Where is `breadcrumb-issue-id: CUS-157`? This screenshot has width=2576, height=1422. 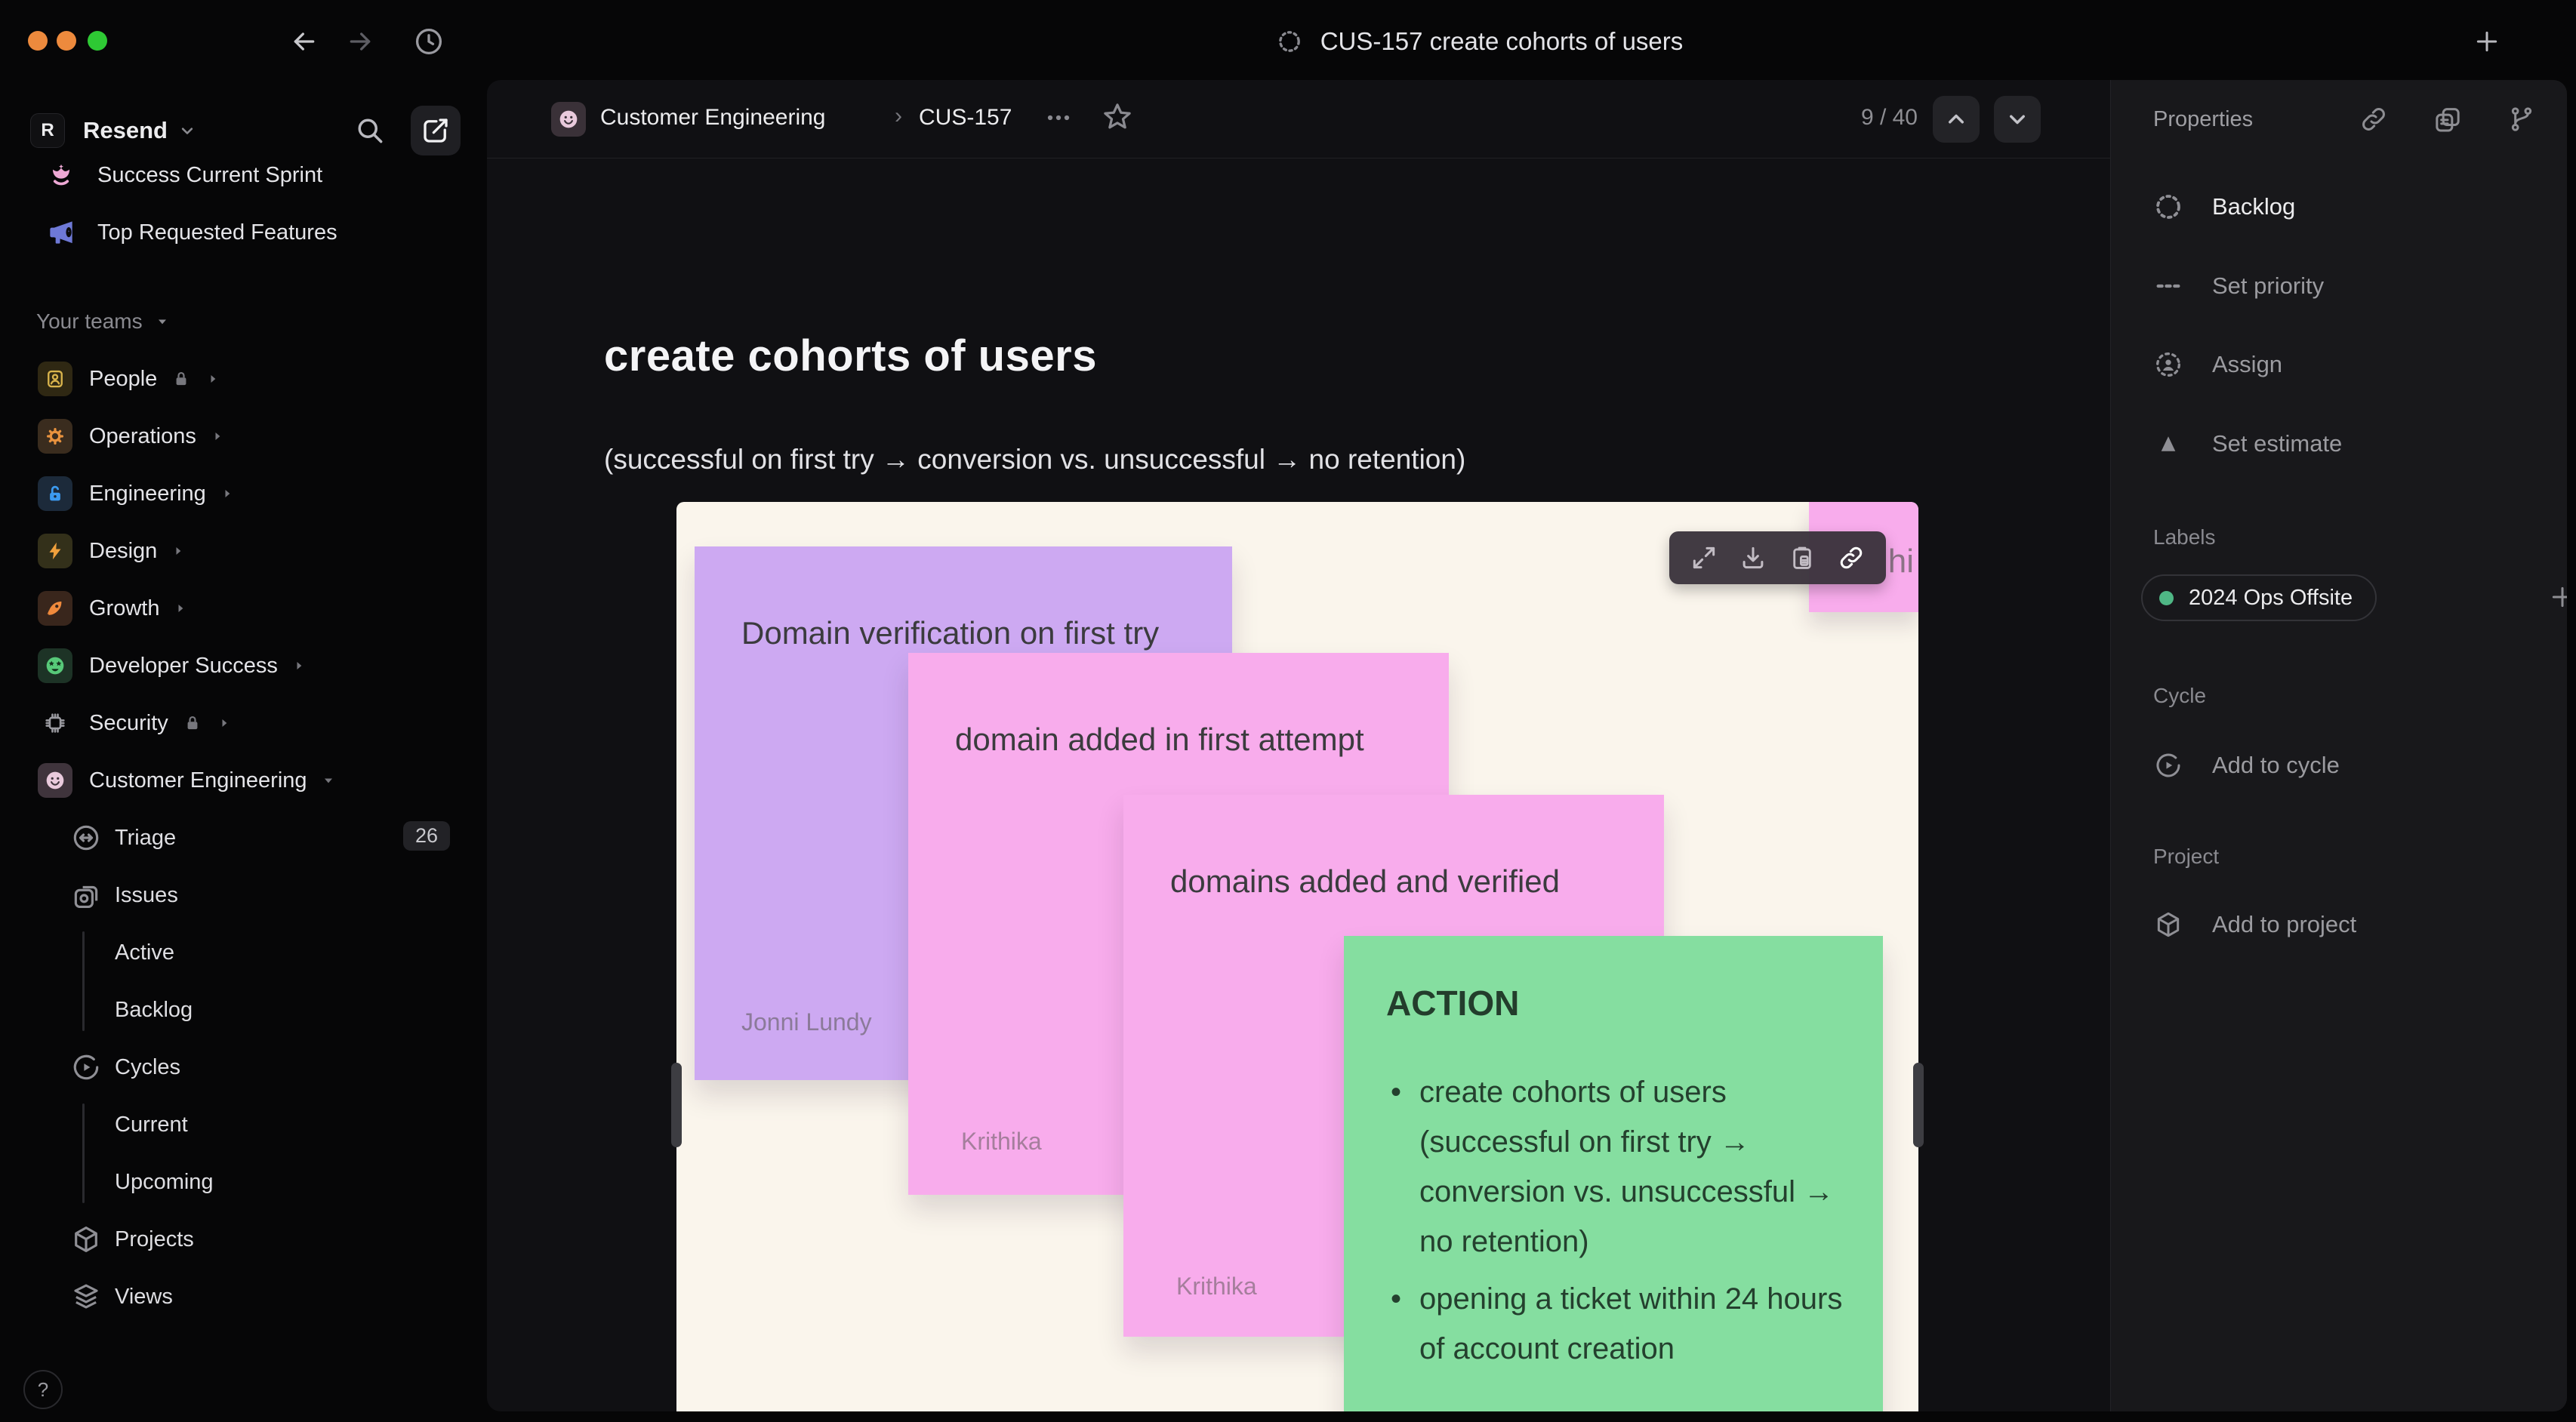
breadcrumb-issue-id: CUS-157 is located at coordinates (966, 118).